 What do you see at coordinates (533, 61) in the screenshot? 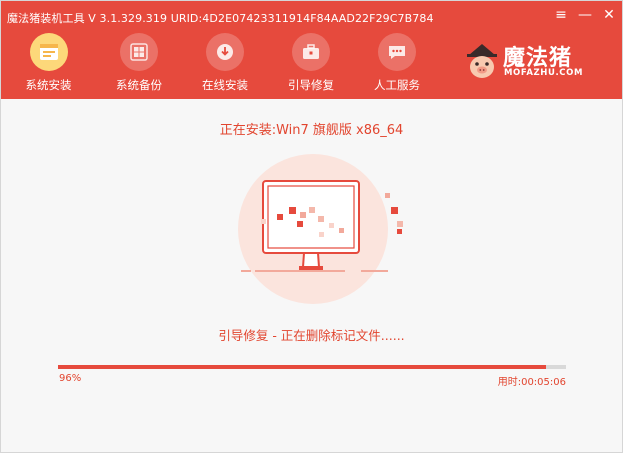
I see `brand-logo: 魔法猪 MOFAZHU.COM` at bounding box center [533, 61].